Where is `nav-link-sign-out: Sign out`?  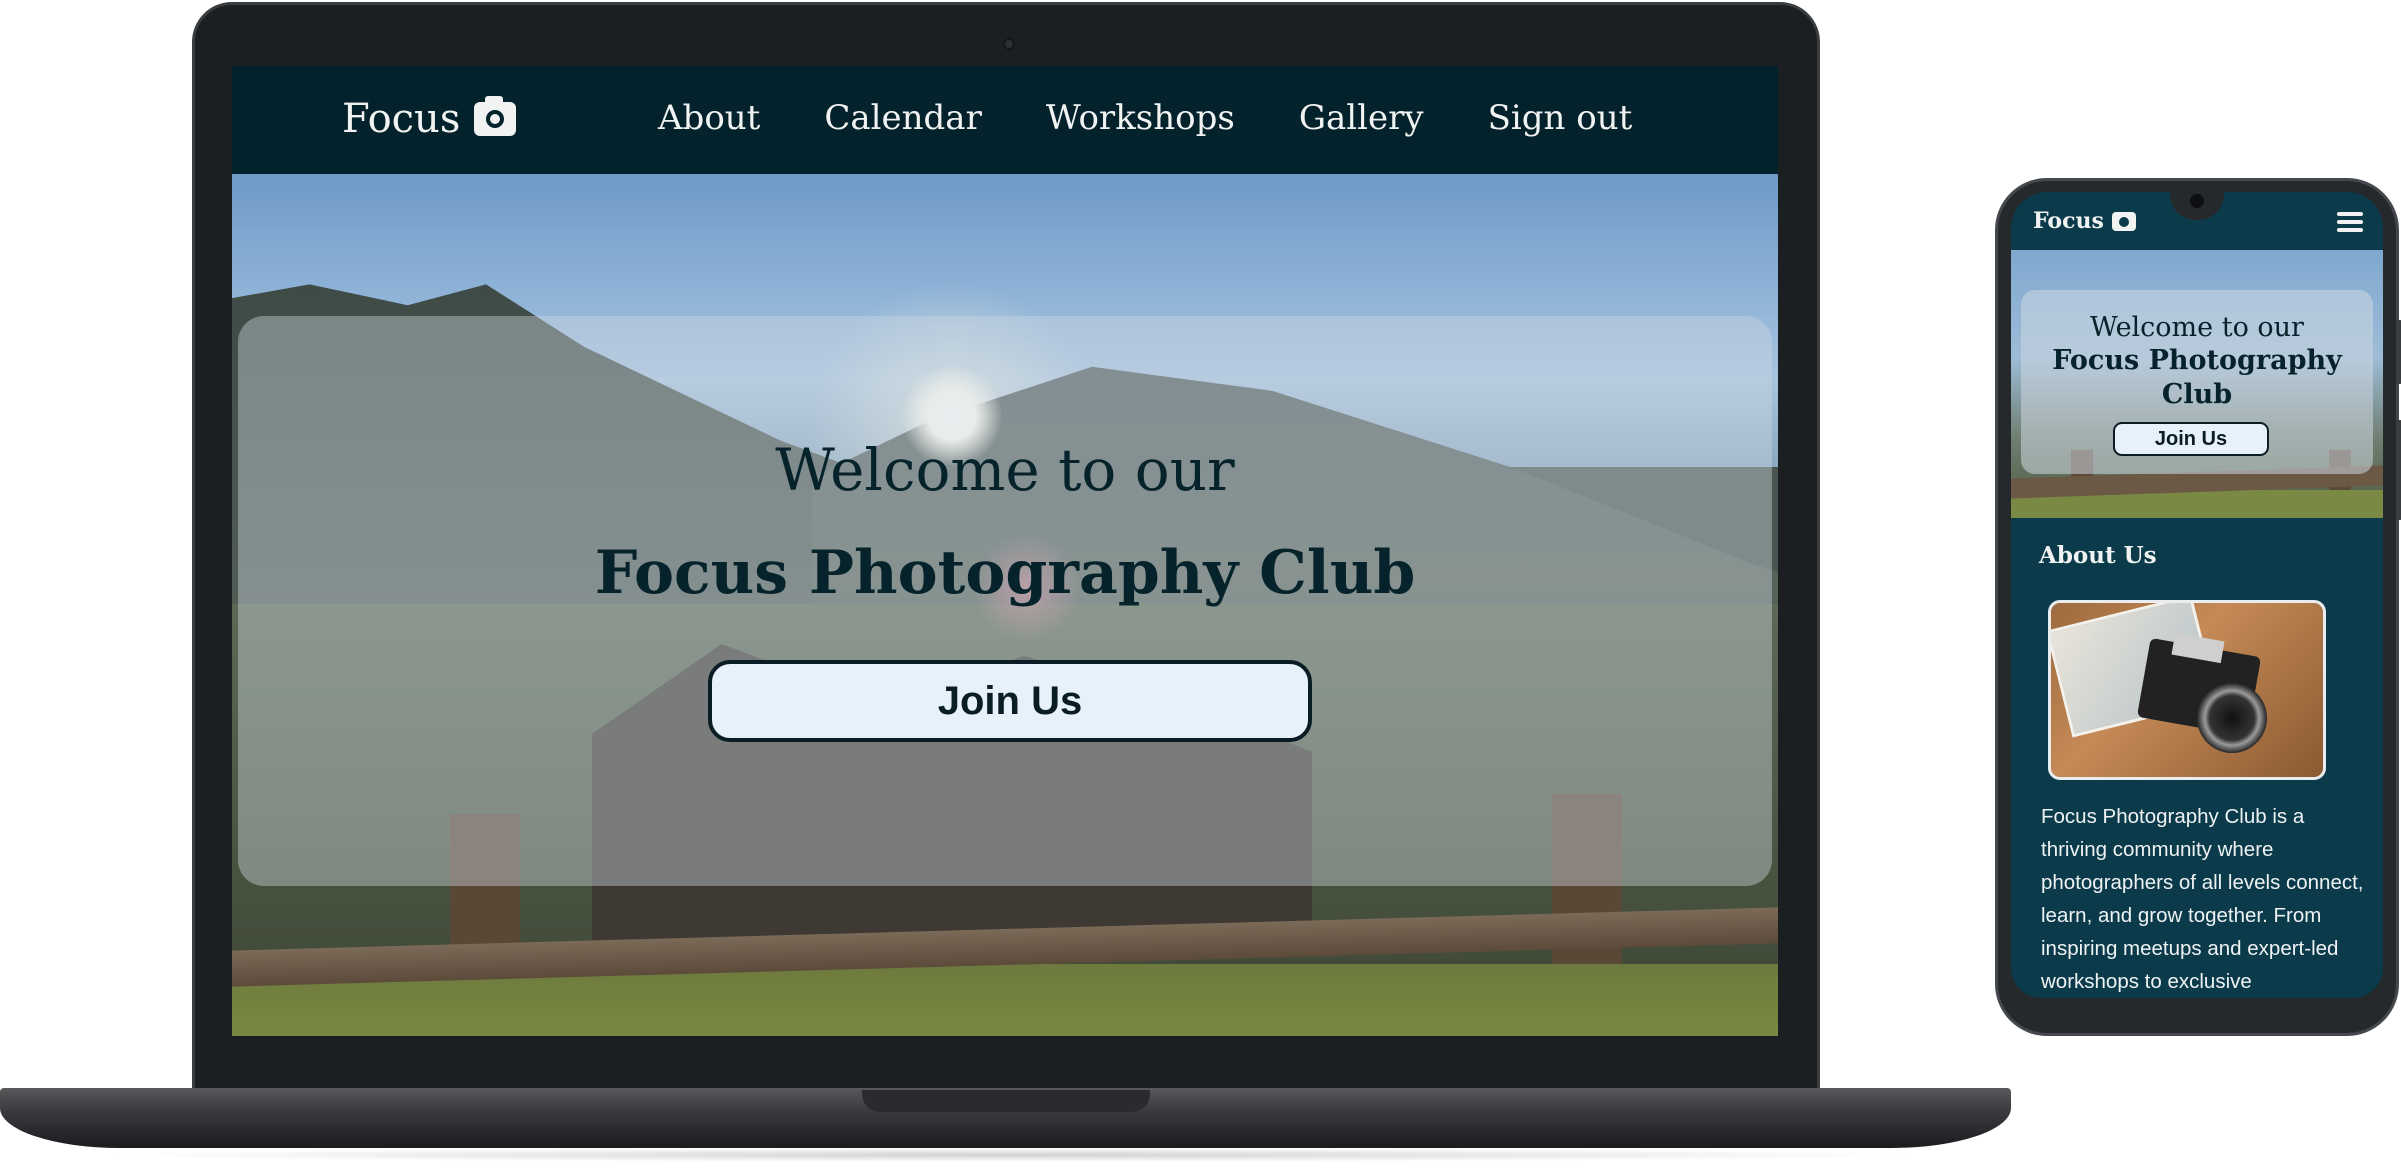
nav-link-sign-out: Sign out is located at coordinates (1560, 118).